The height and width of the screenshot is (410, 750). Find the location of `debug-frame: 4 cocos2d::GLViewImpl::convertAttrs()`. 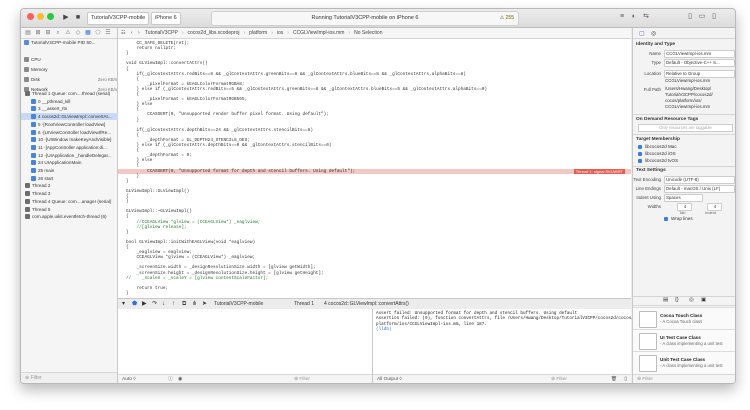

debug-frame: 4 cocos2d::GLViewImpl::convertAttrs() is located at coordinates (366, 304).